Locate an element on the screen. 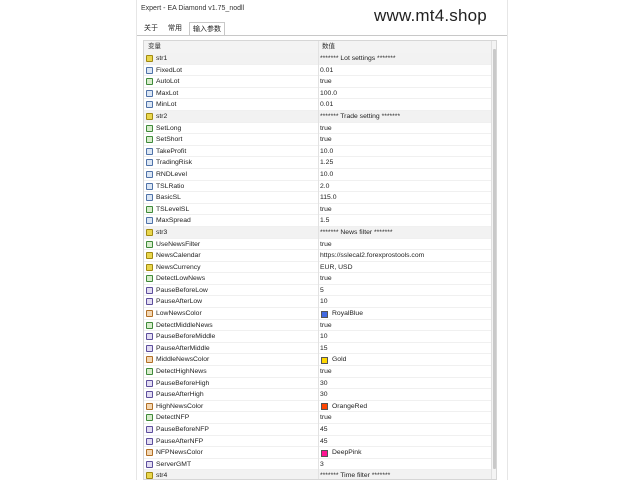 The height and width of the screenshot is (480, 640). row-value: RoyalBlue is located at coordinates (347, 314).